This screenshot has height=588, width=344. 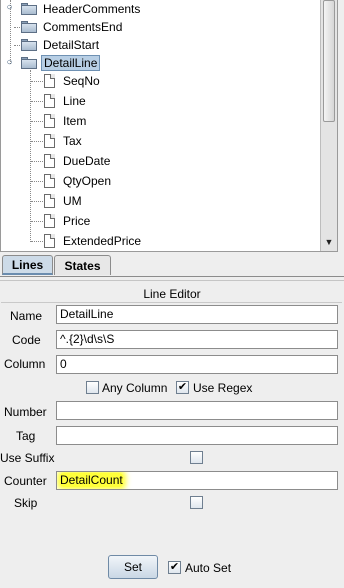 I want to click on tree-leaf: UM, so click(x=64, y=201).